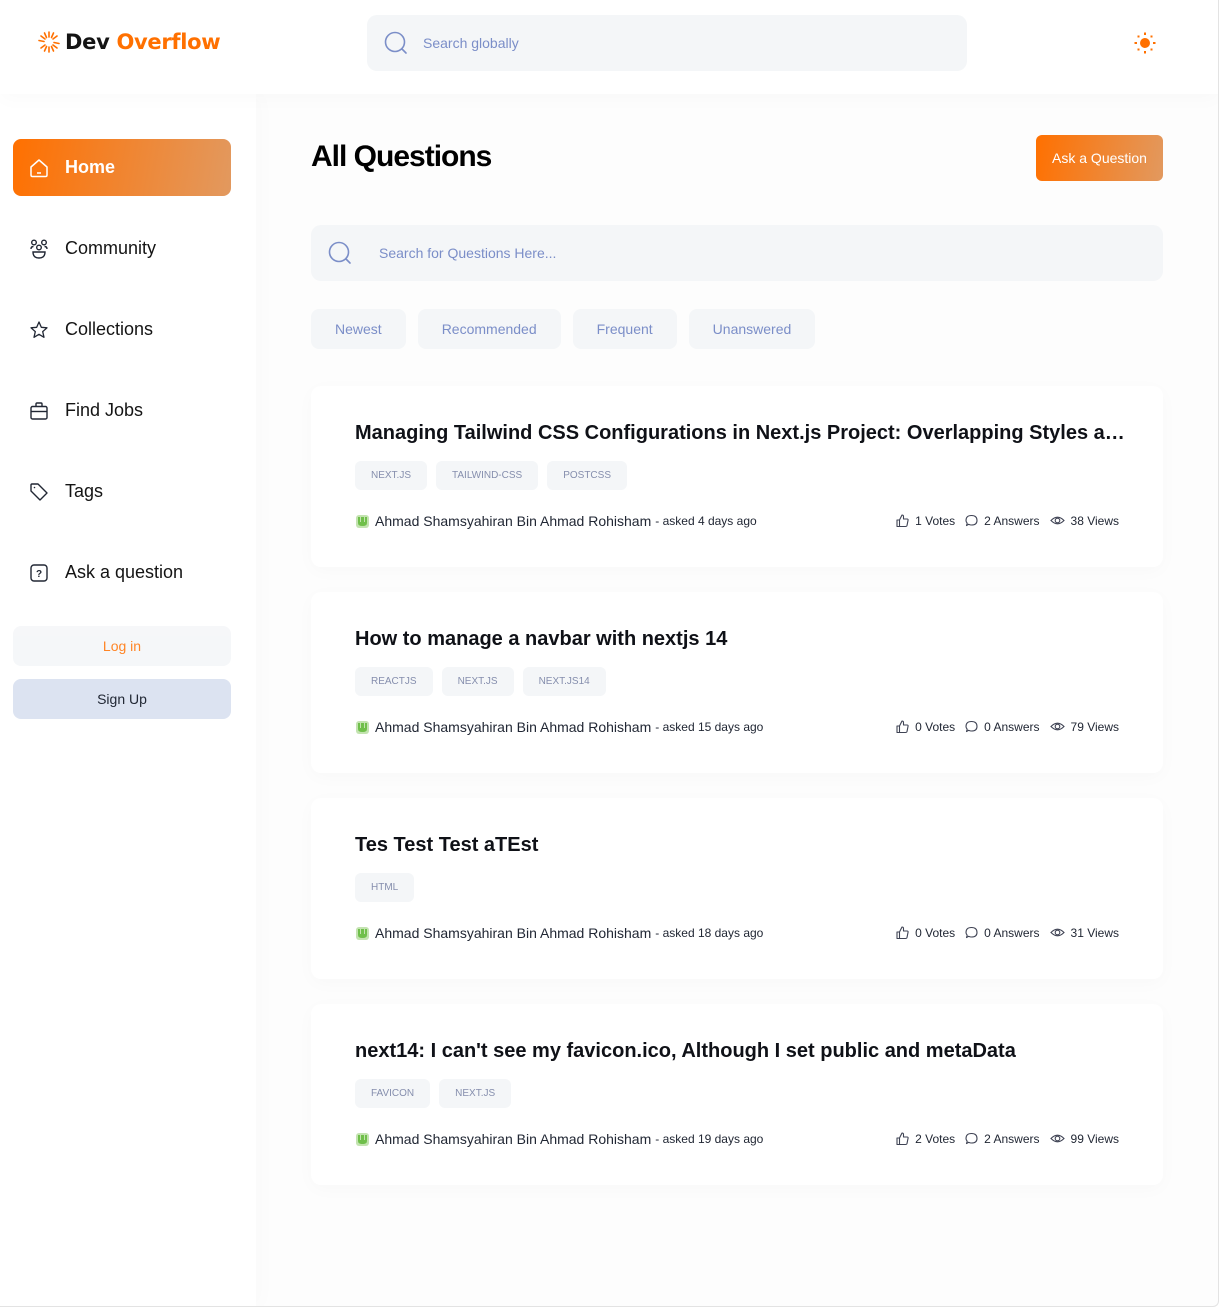  I want to click on votes-metric: 1 Votes, so click(925, 520).